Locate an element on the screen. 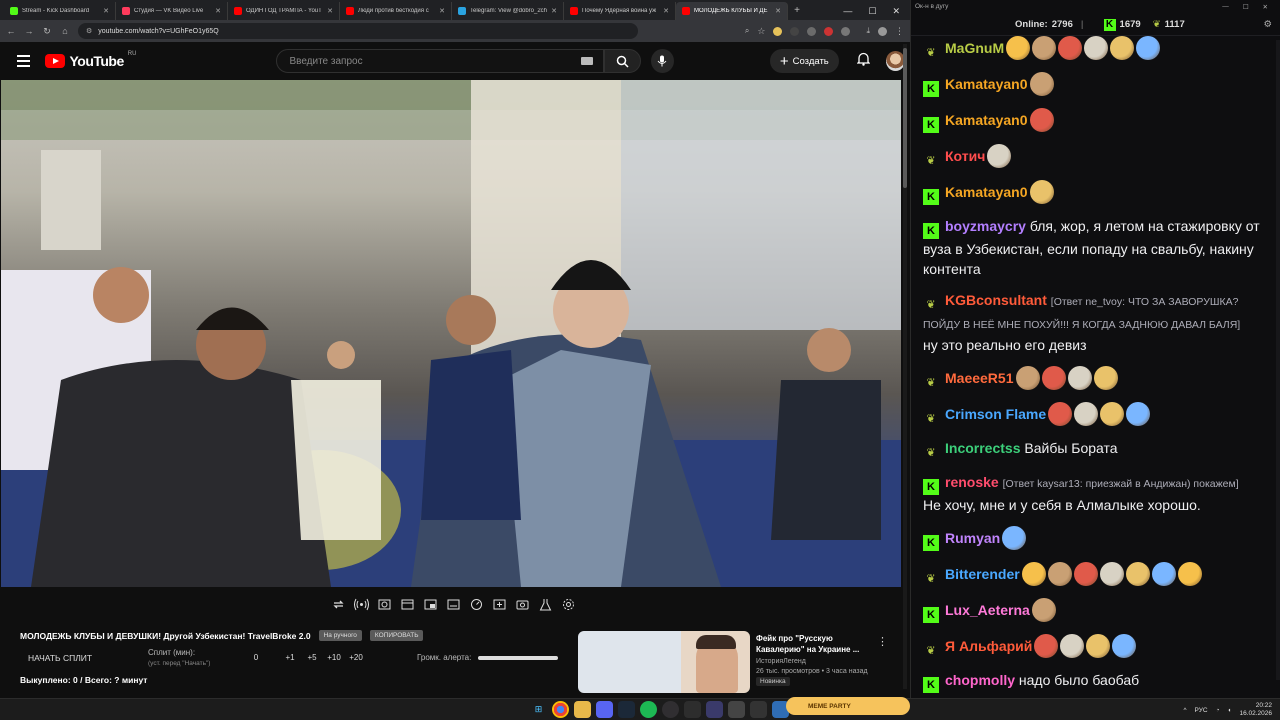  chat-username: boyzmaycry is located at coordinates (985, 226).